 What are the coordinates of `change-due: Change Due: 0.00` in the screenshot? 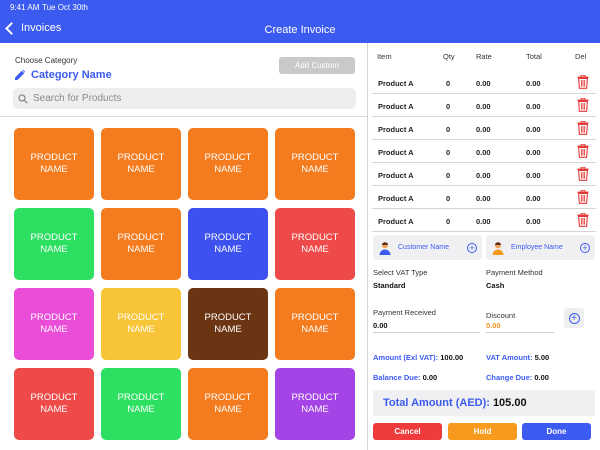 It's located at (517, 377).